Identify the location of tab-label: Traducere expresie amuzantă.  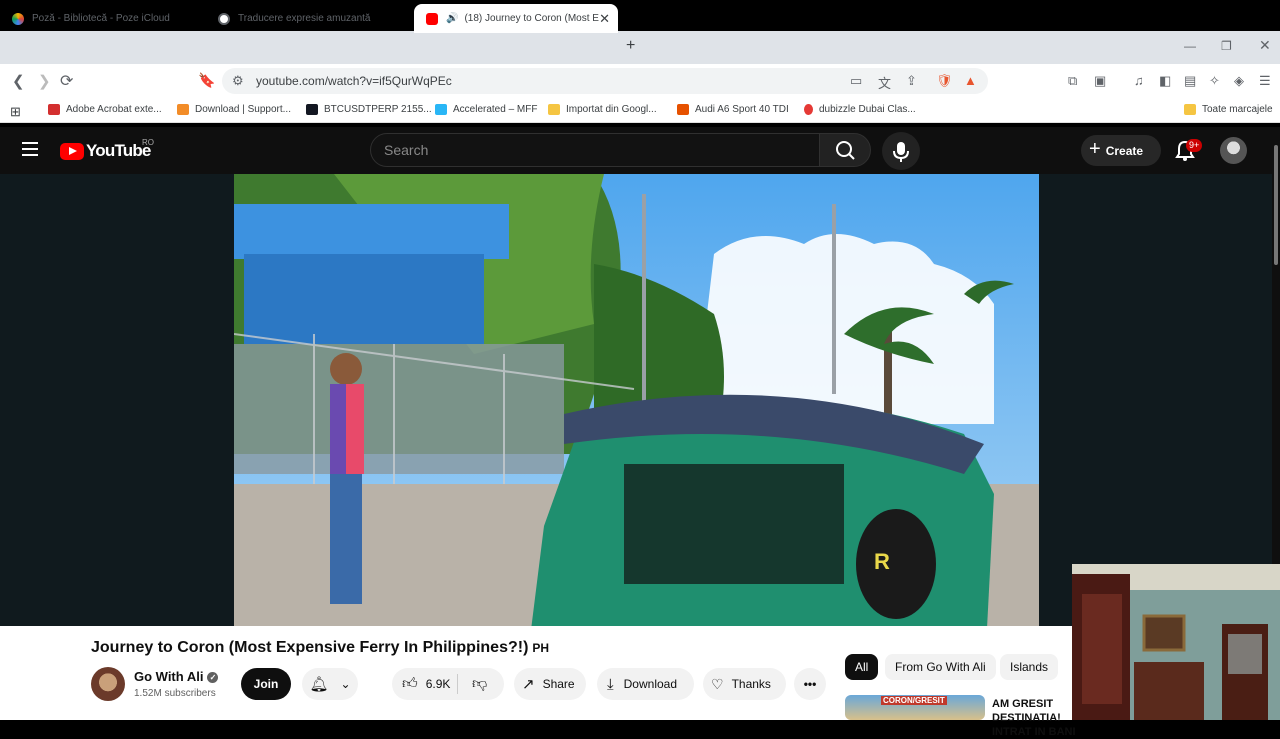
(304, 18).